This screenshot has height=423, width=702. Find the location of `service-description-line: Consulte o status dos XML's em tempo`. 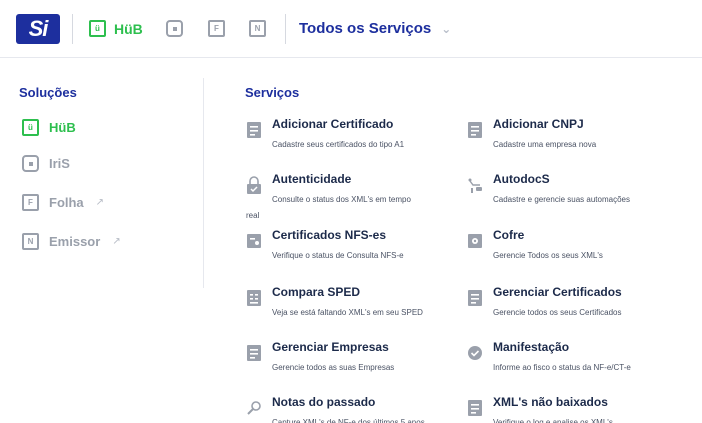

service-description-line: Consulte o status dos XML's em tempo is located at coordinates (341, 199).